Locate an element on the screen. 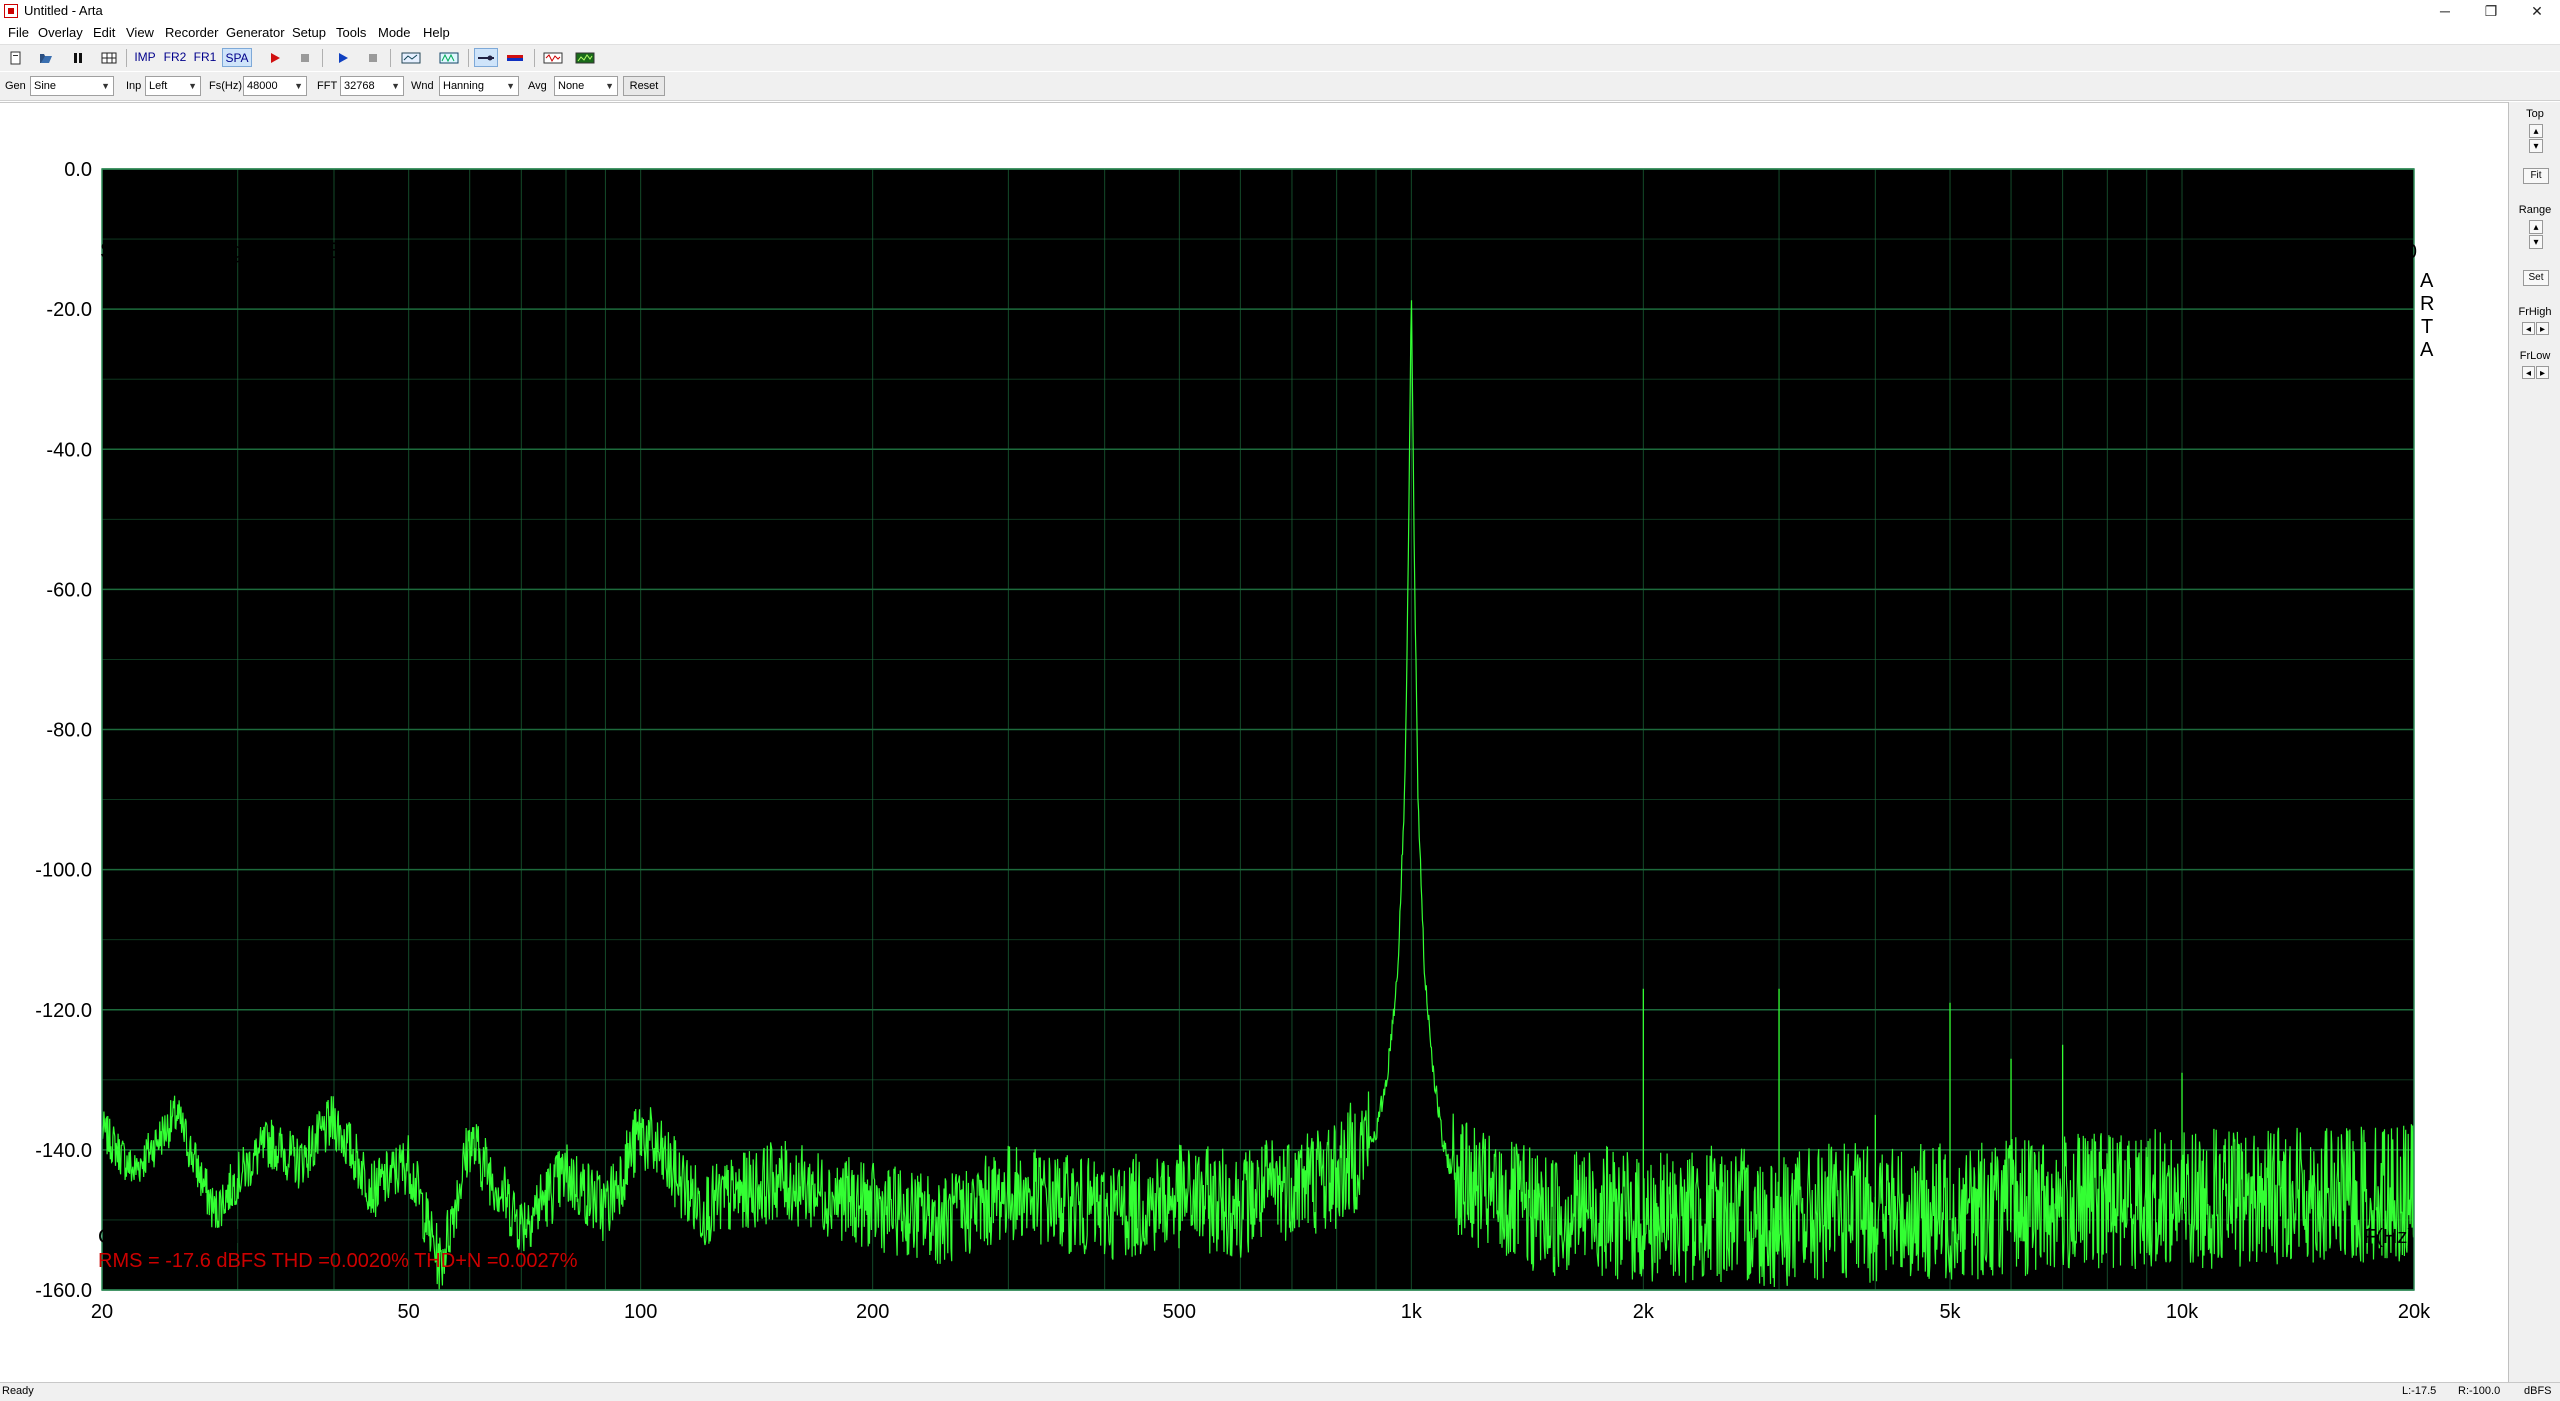  set-button: Set is located at coordinates (2536, 278).